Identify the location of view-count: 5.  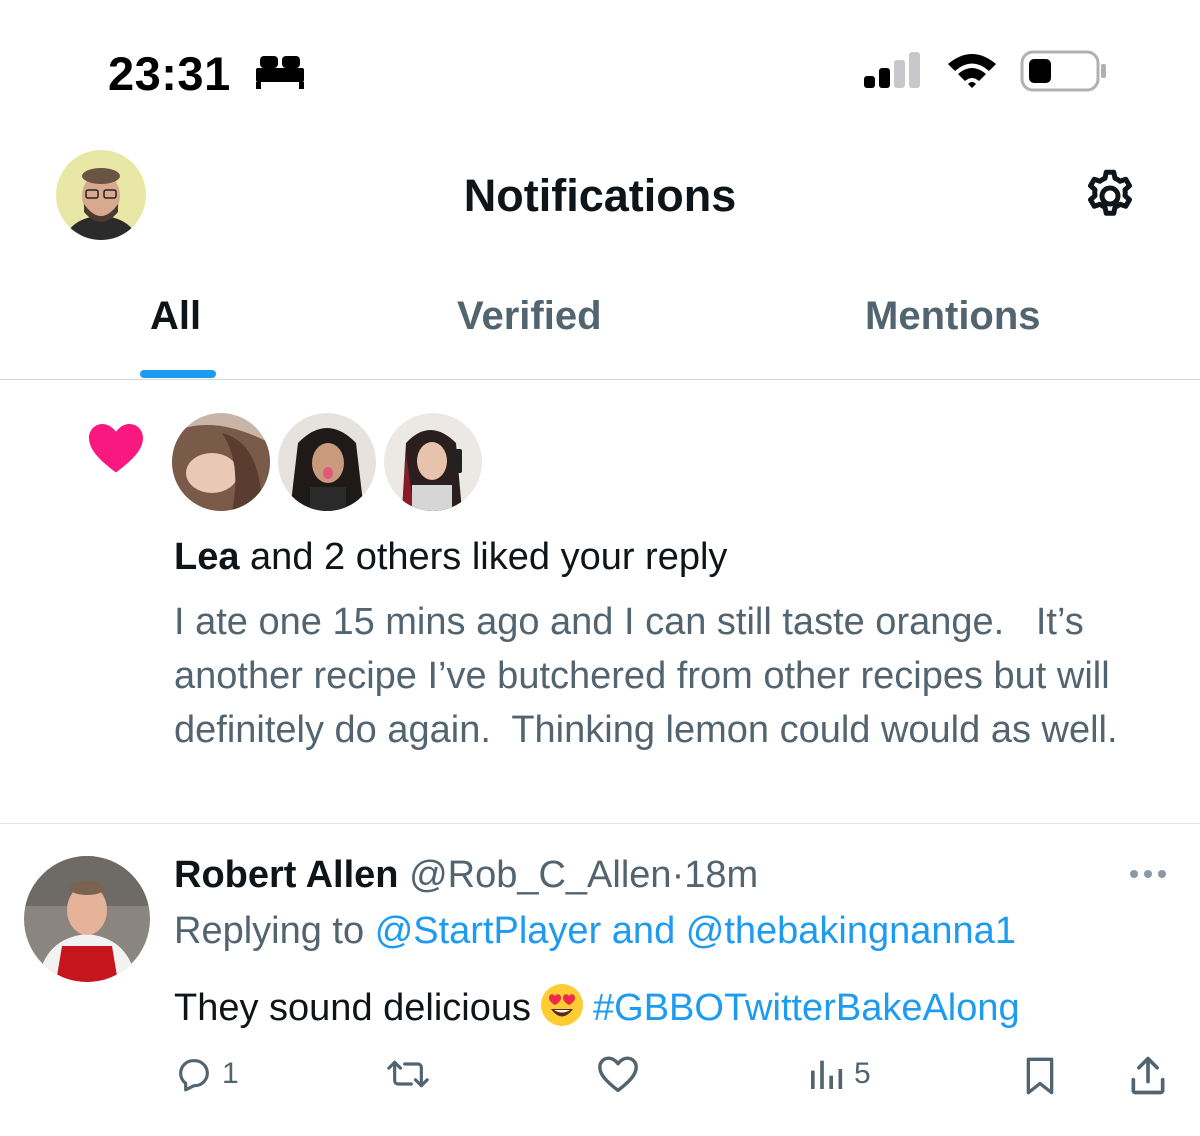
(862, 1073).